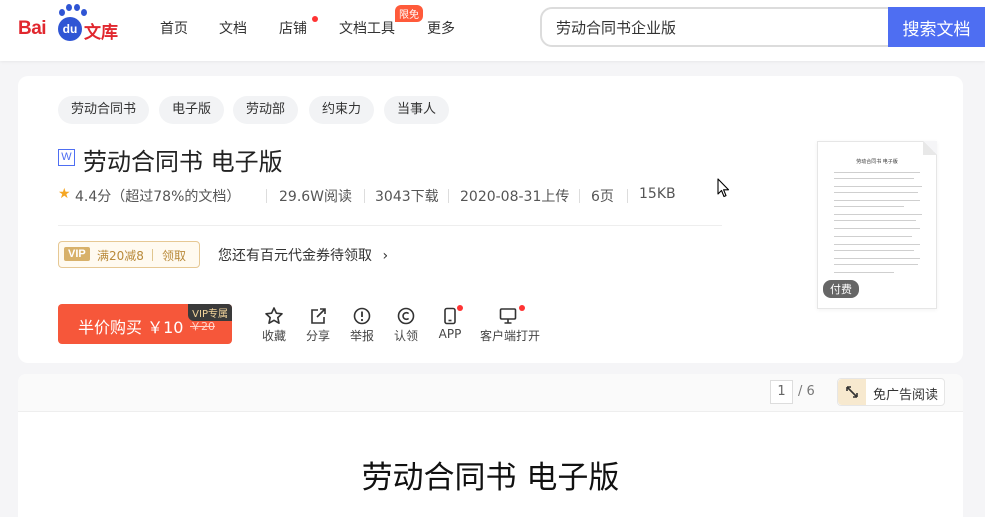  Describe the element at coordinates (266, 110) in the screenshot. I see `tag-item: 劳动部` at that location.